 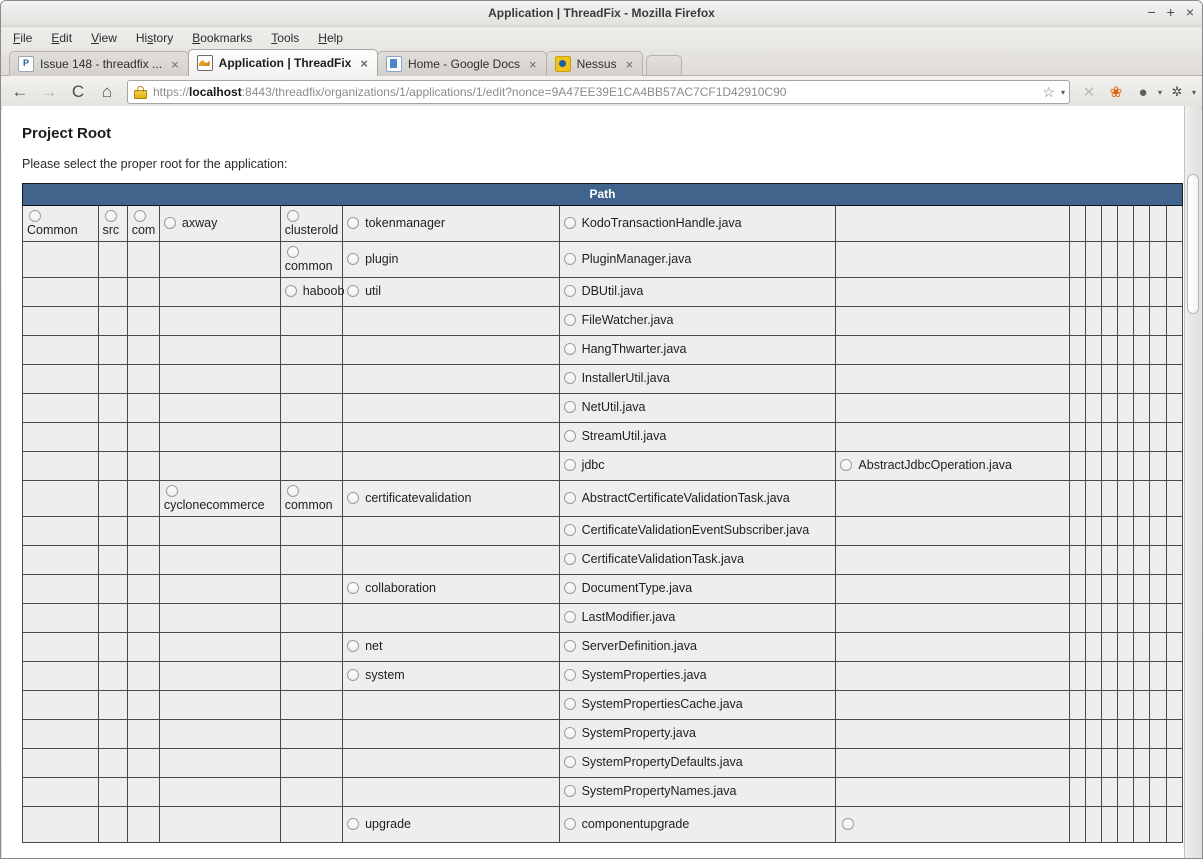 I want to click on close-button: ×, so click(x=1190, y=12).